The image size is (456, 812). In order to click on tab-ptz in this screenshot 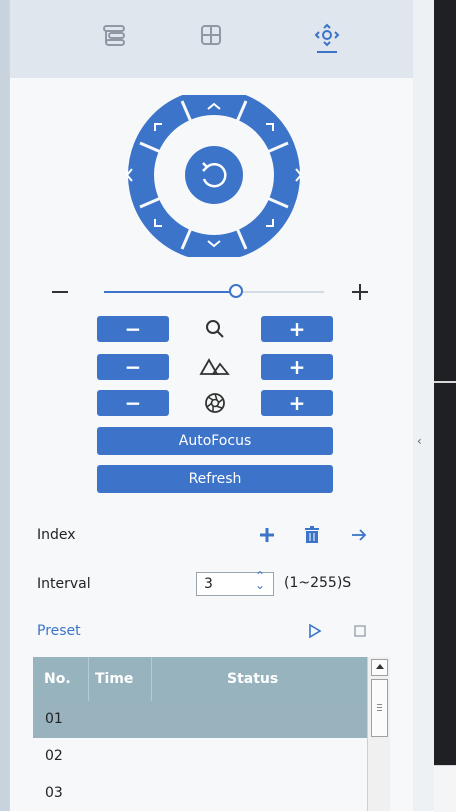, I will do `click(327, 35)`.